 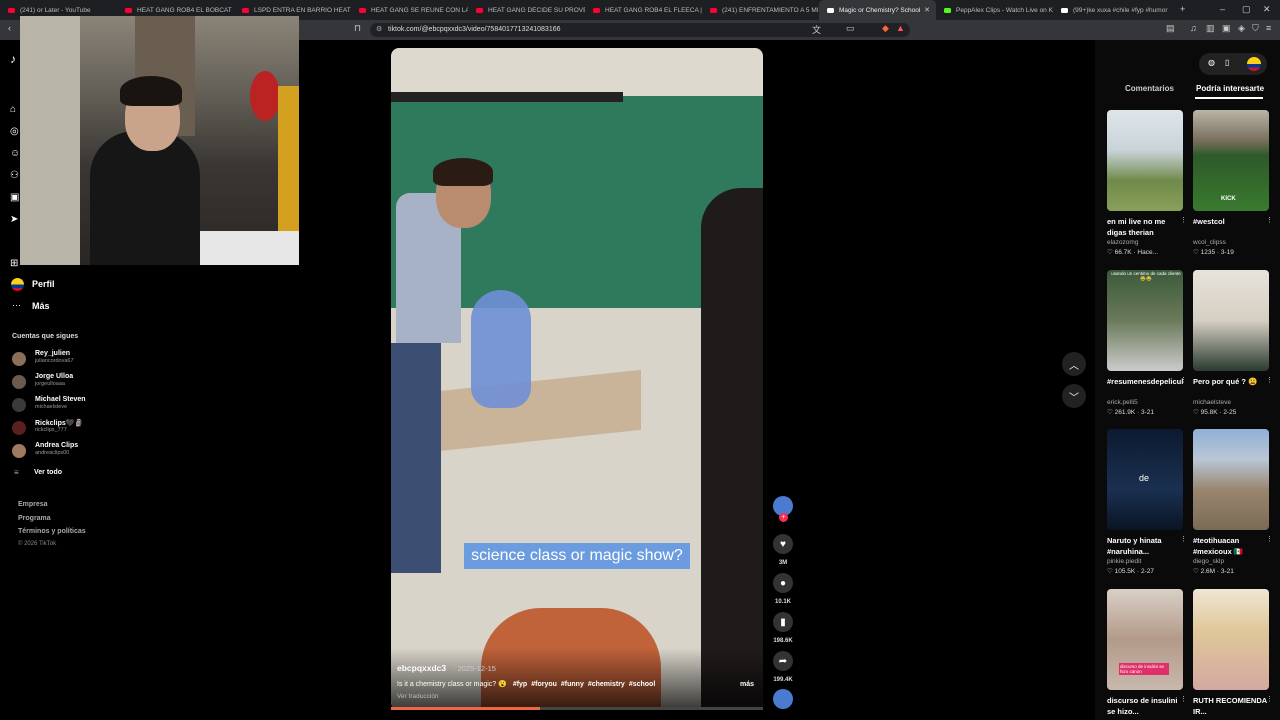 I want to click on suggested-stats: ♡ 261.9K · 3-21, so click(x=1131, y=412).